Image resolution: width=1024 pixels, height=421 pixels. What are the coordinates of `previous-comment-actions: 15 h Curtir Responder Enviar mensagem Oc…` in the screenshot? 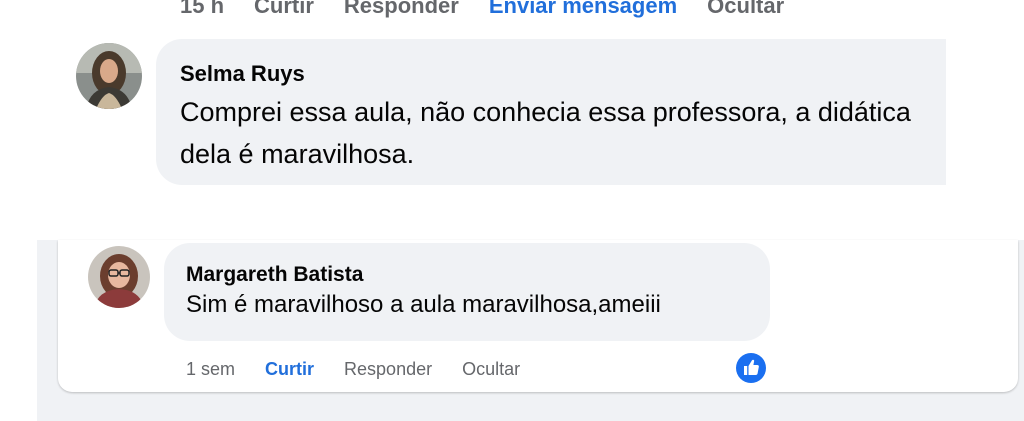 It's located at (482, 10).